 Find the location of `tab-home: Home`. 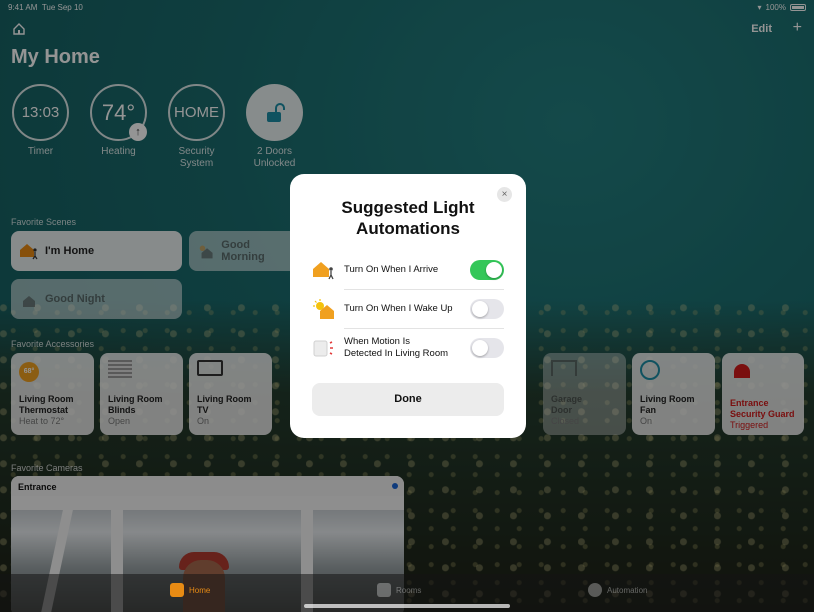

tab-home: Home is located at coordinates (190, 590).